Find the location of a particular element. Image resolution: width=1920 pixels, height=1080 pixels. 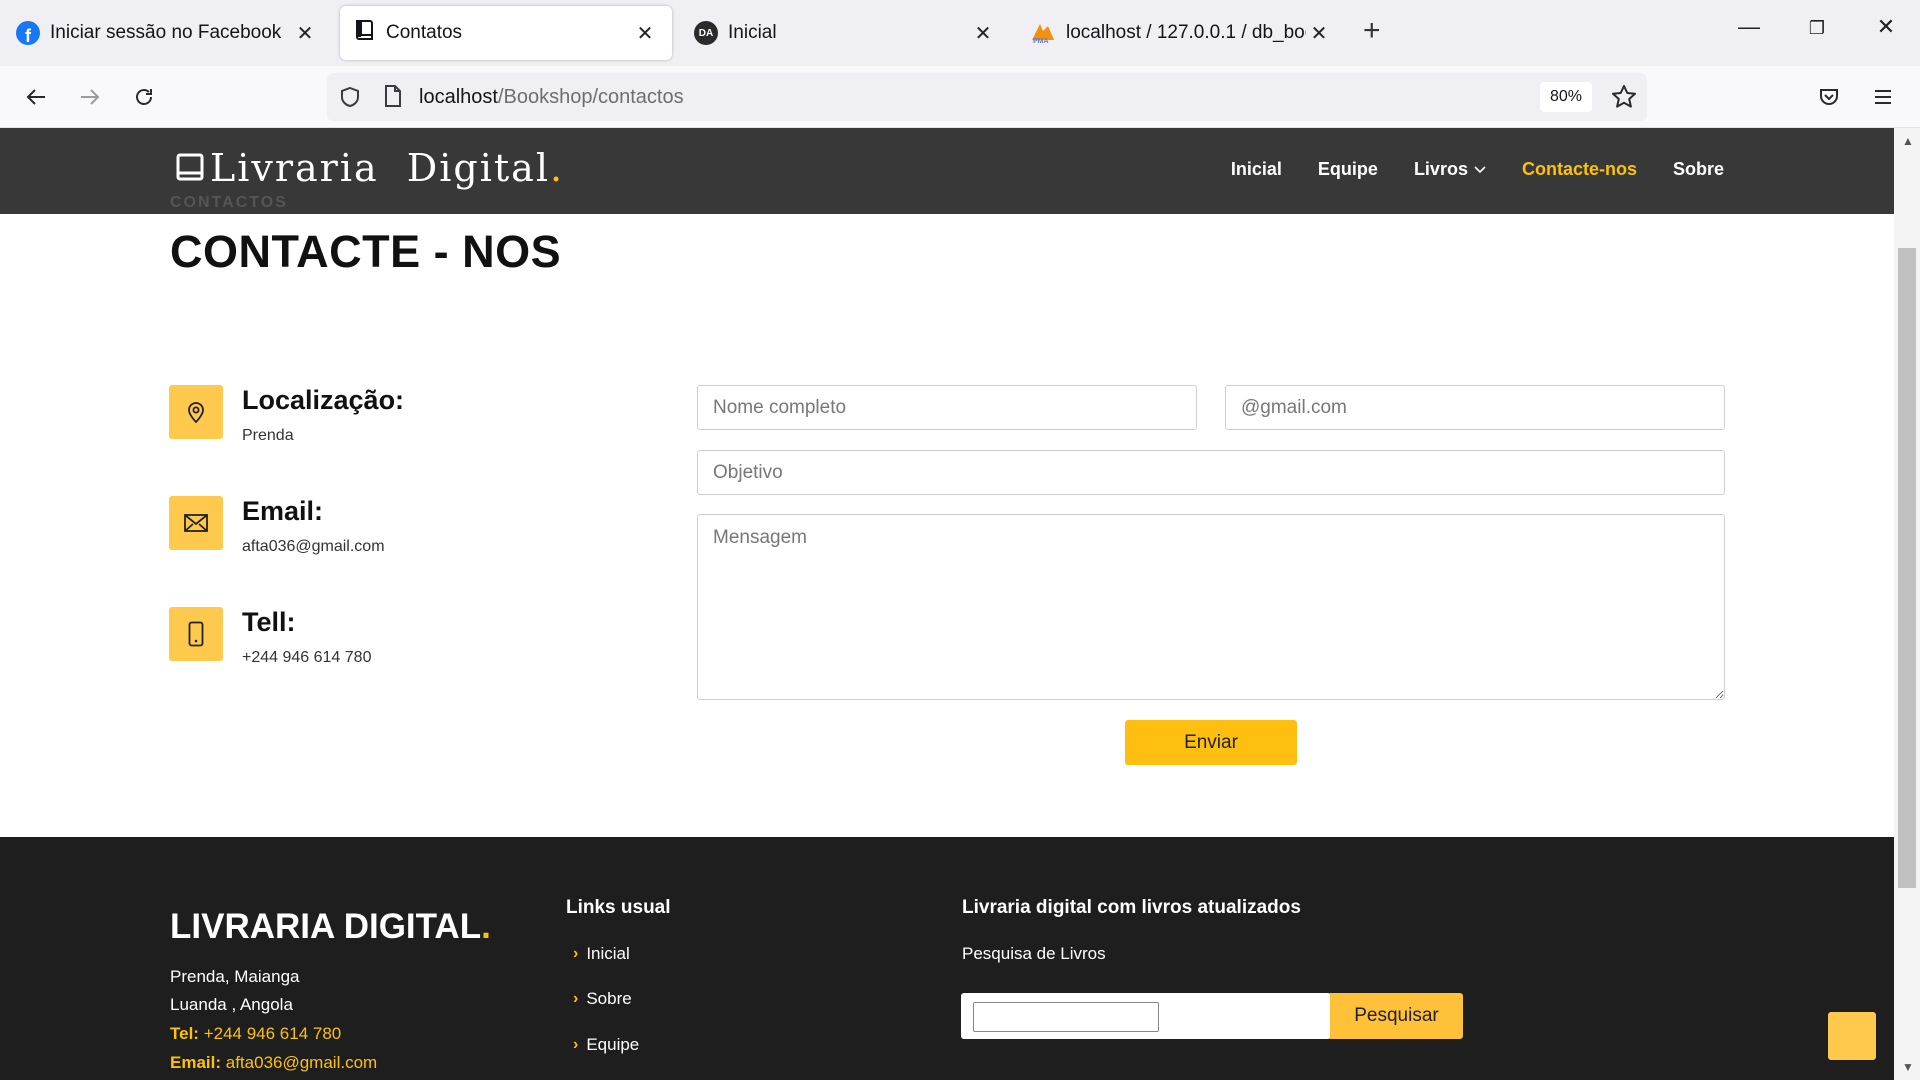

svg-text: PMA is located at coordinates (1041, 41).